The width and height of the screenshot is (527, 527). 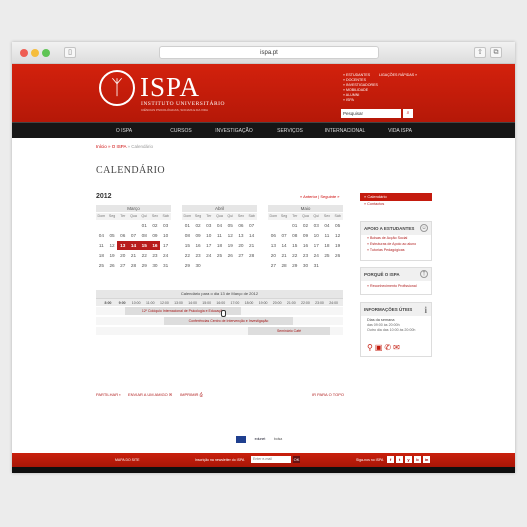 What do you see at coordinates (371, 113) in the screenshot?
I see `search-input: Pesquisar` at bounding box center [371, 113].